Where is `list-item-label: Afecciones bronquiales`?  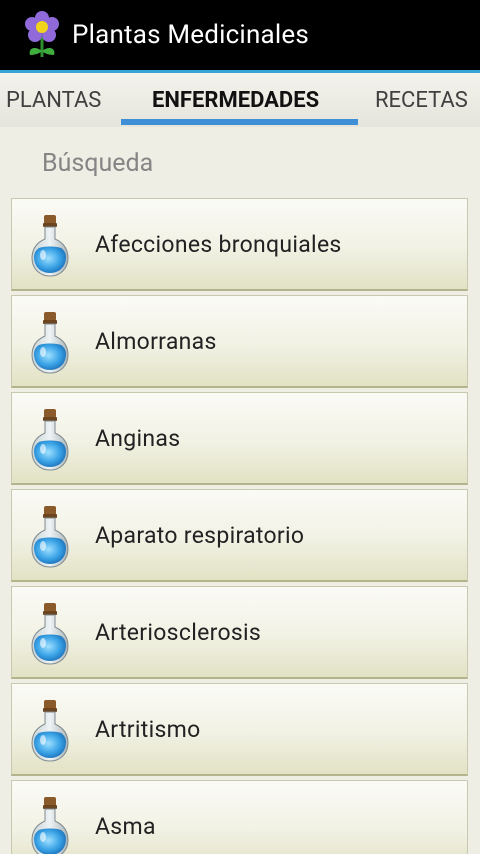
list-item-label: Afecciones bronquiales is located at coordinates (218, 244).